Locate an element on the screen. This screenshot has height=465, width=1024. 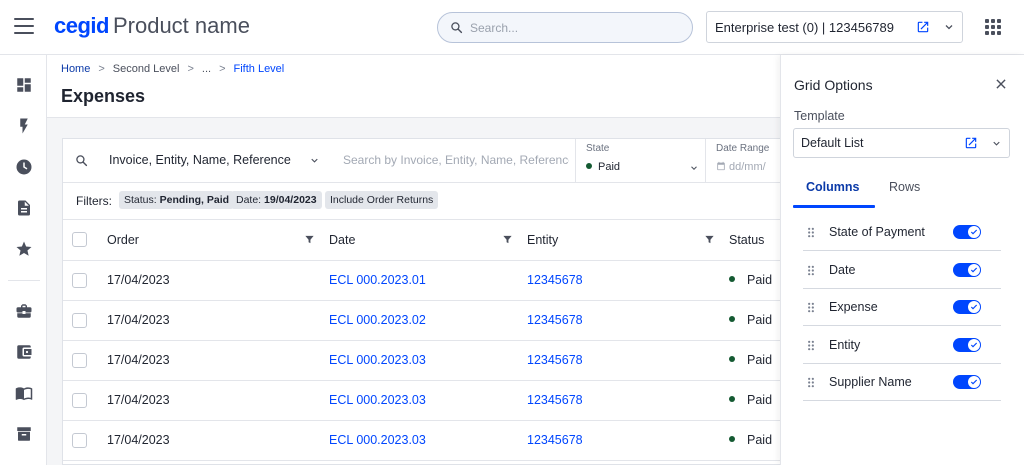
chip-value: Include Order Returns is located at coordinates (382, 200).